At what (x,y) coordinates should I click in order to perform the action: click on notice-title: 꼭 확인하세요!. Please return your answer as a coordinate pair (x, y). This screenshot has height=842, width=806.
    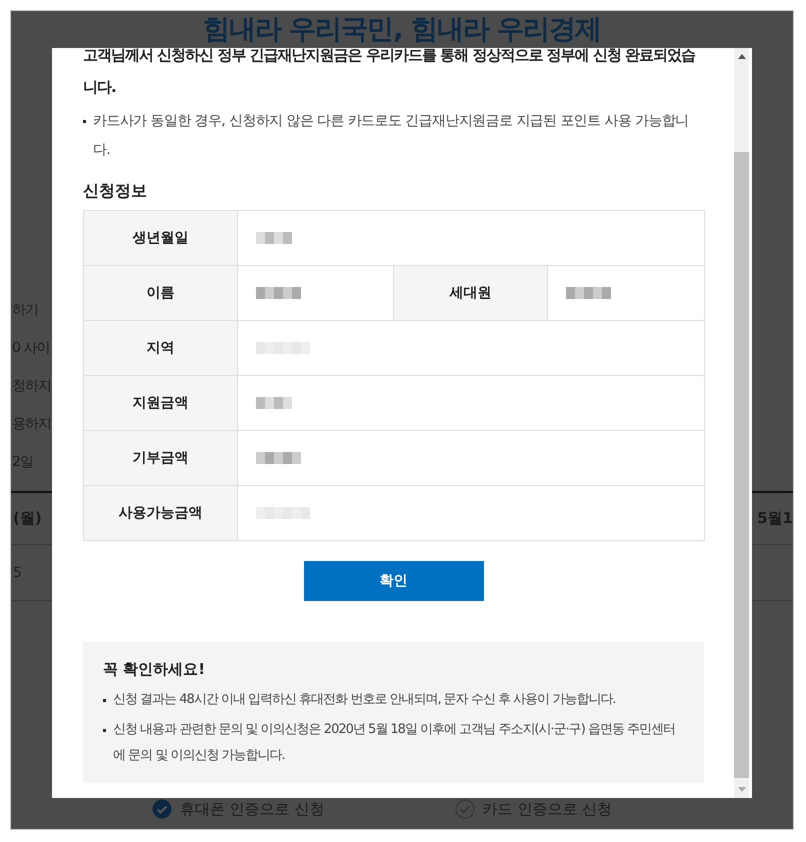
    Looking at the image, I should click on (154, 669).